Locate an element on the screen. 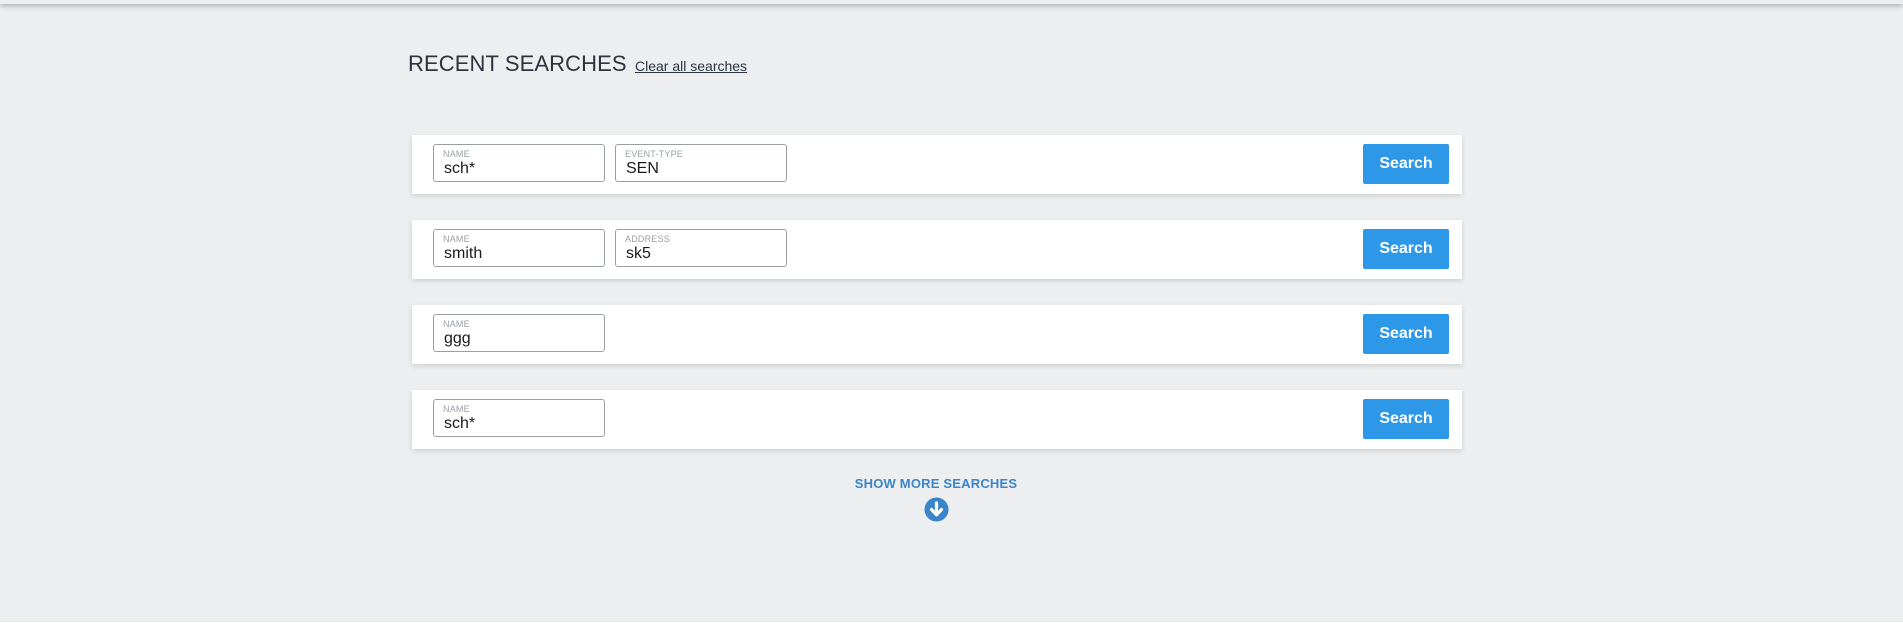  recent-search-row: NAME sch* EVENT-TYPE SEN Search is located at coordinates (937, 164).